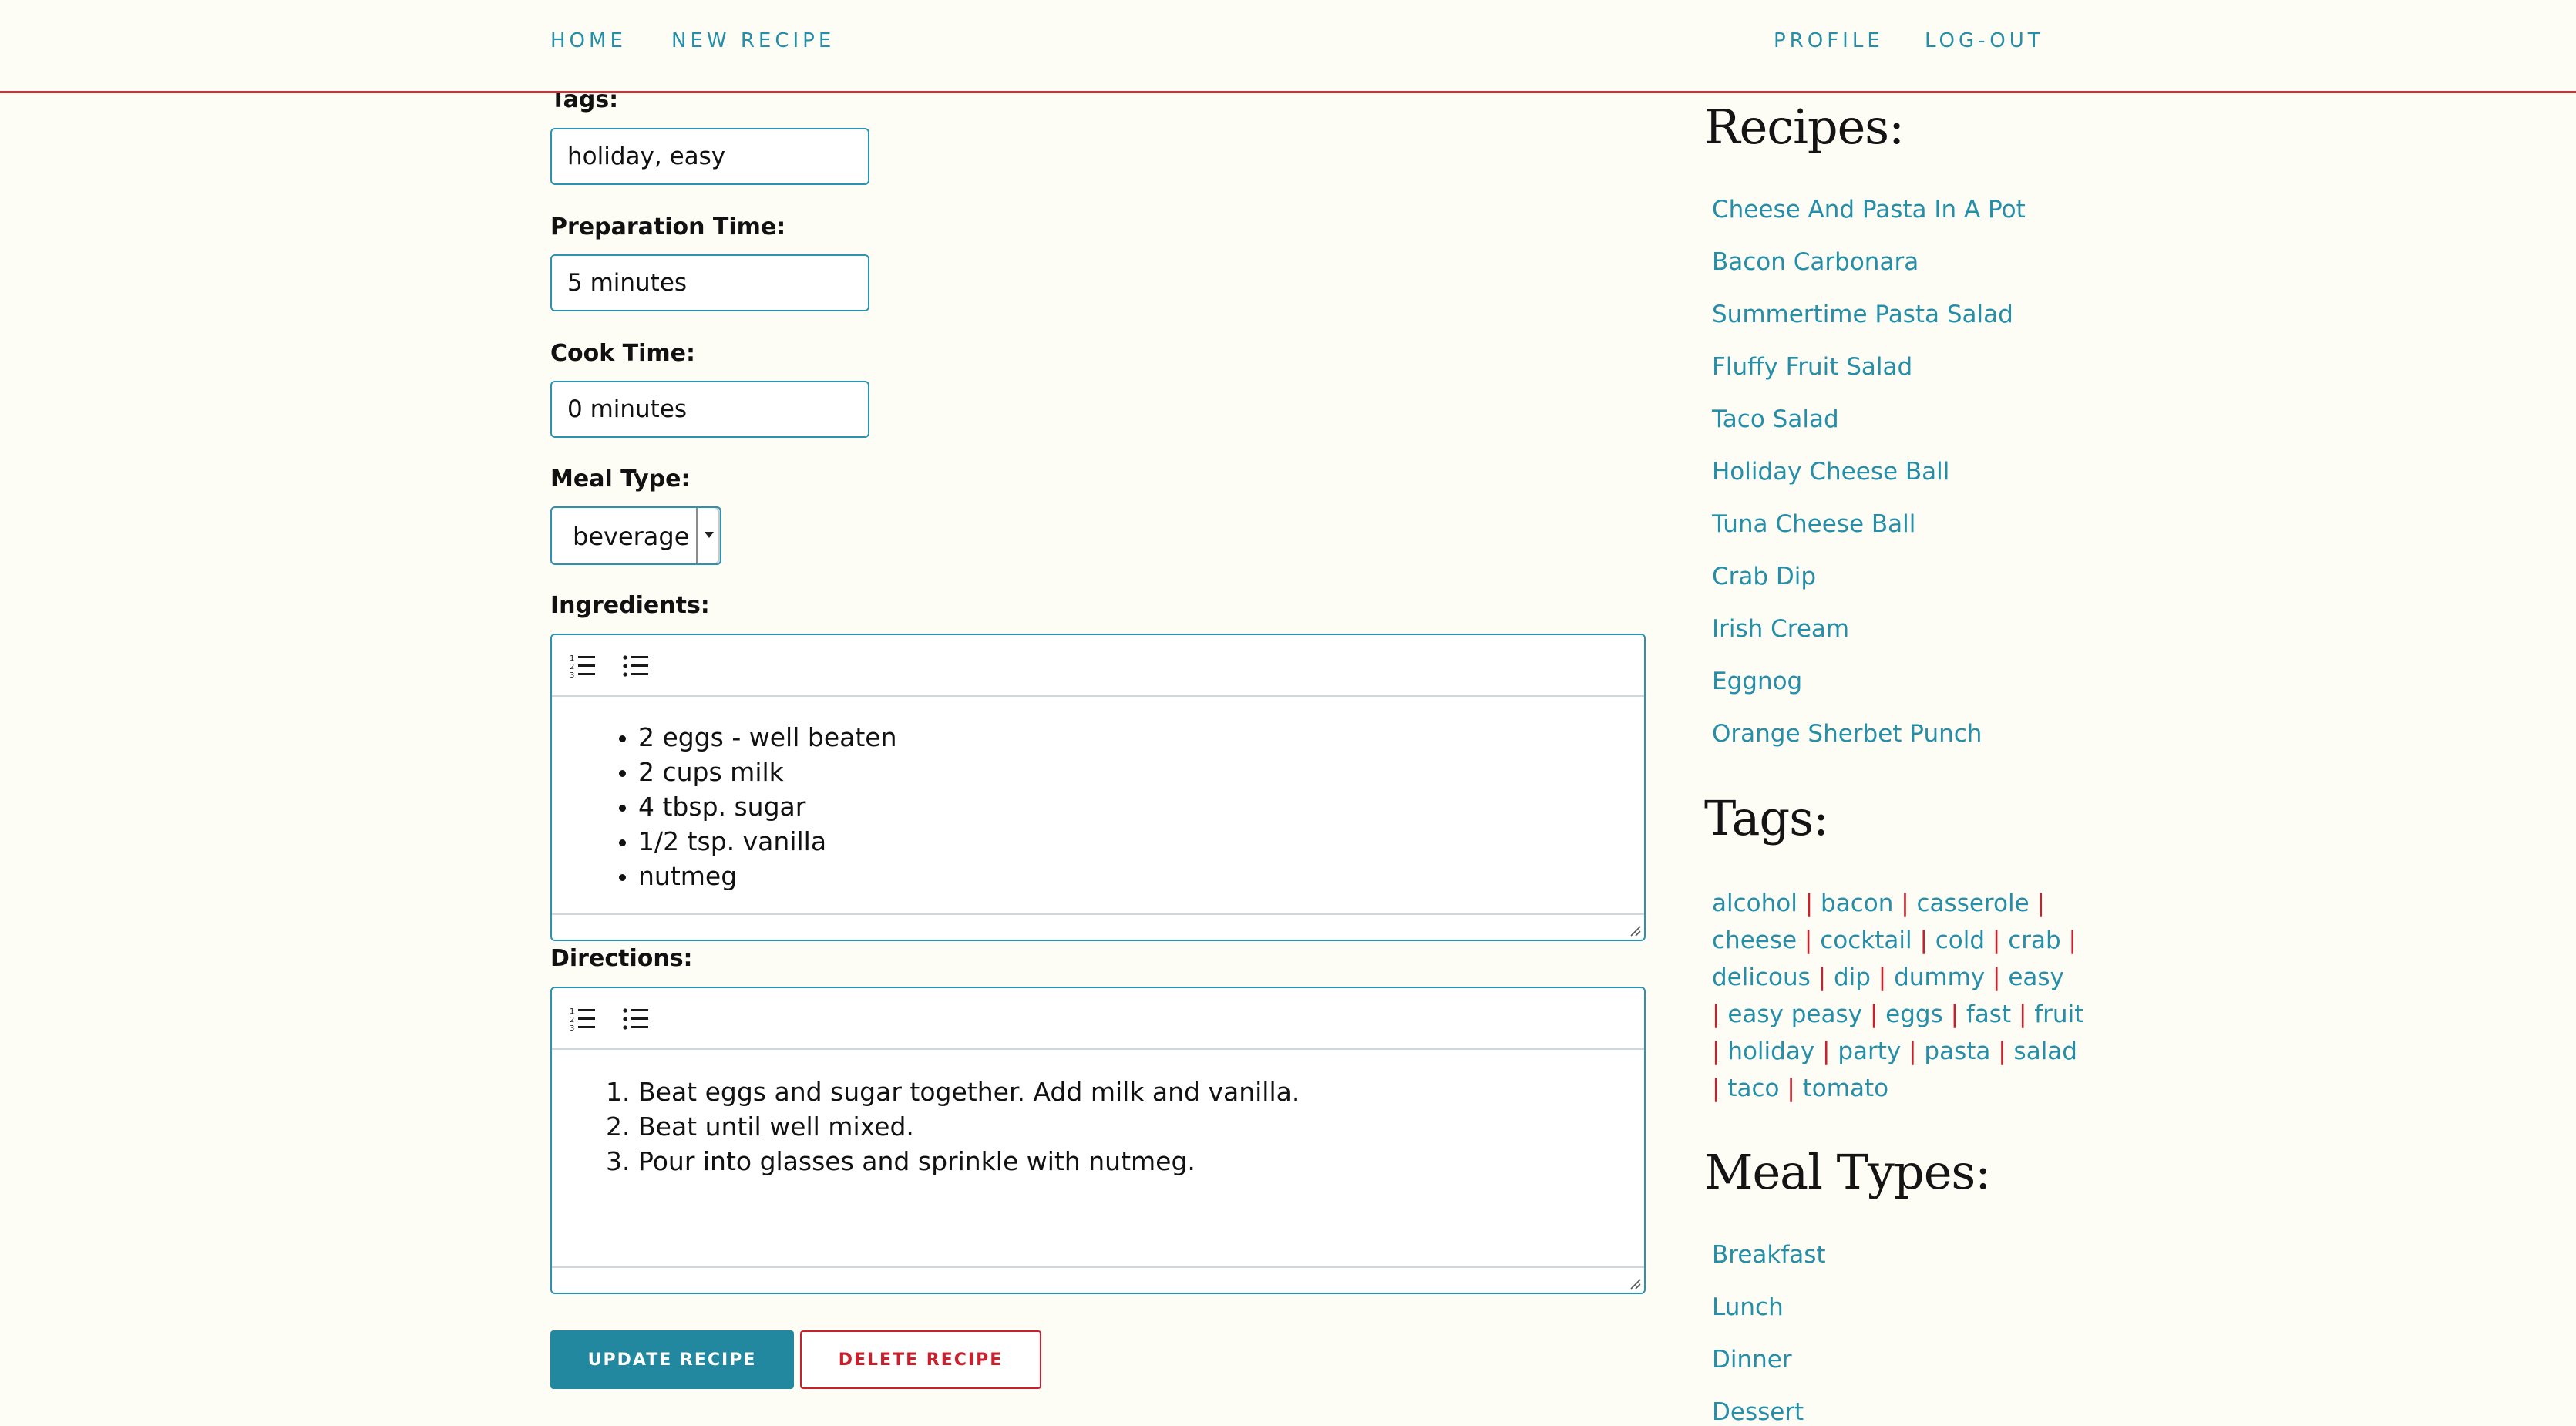 Image resolution: width=2576 pixels, height=1426 pixels. Describe the element at coordinates (1766, 818) in the screenshot. I see `tags-heading: Tags:` at that location.